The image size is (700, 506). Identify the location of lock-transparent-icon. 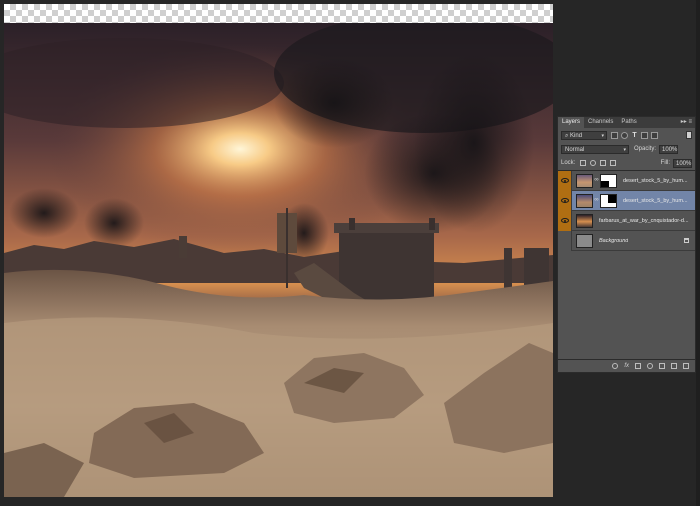
(583, 163).